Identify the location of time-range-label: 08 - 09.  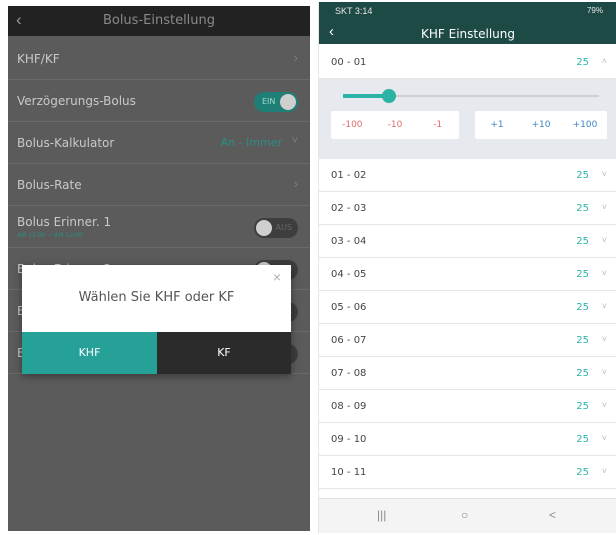
(349, 406).